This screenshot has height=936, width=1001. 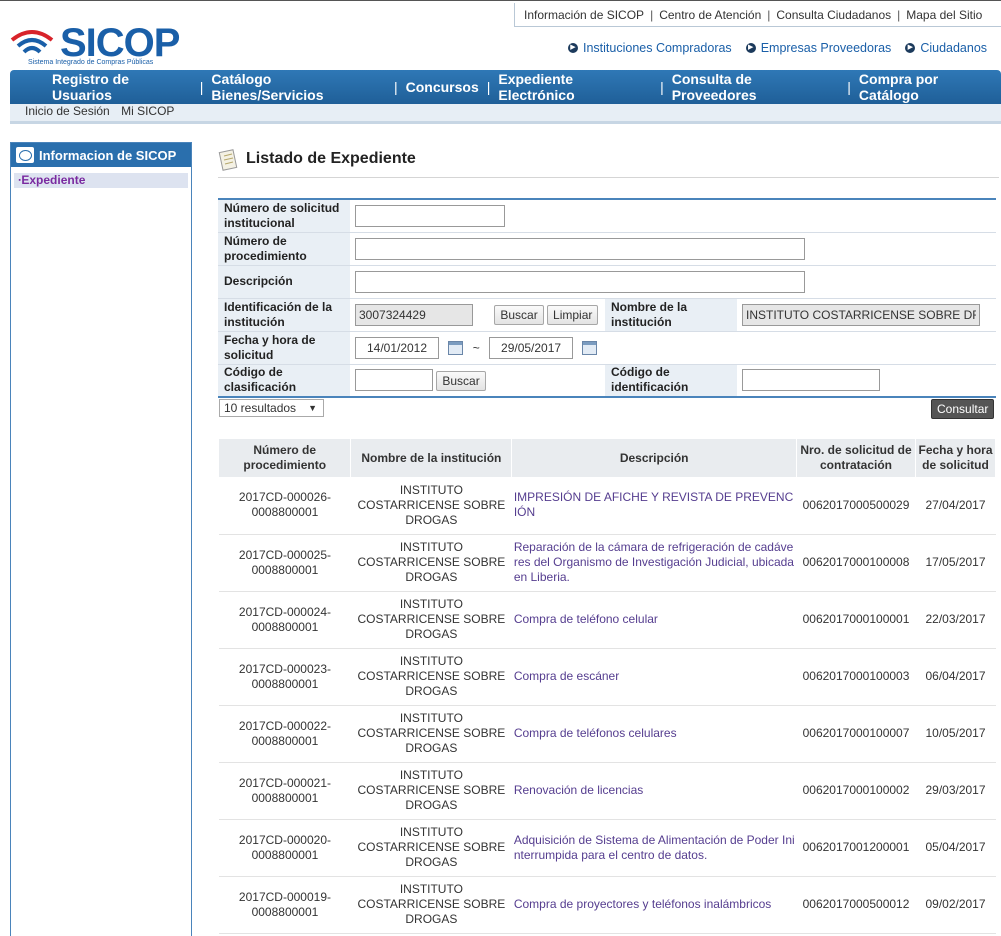 What do you see at coordinates (654, 677) in the screenshot?
I see `cell-descripcion-link: Compra de escáner` at bounding box center [654, 677].